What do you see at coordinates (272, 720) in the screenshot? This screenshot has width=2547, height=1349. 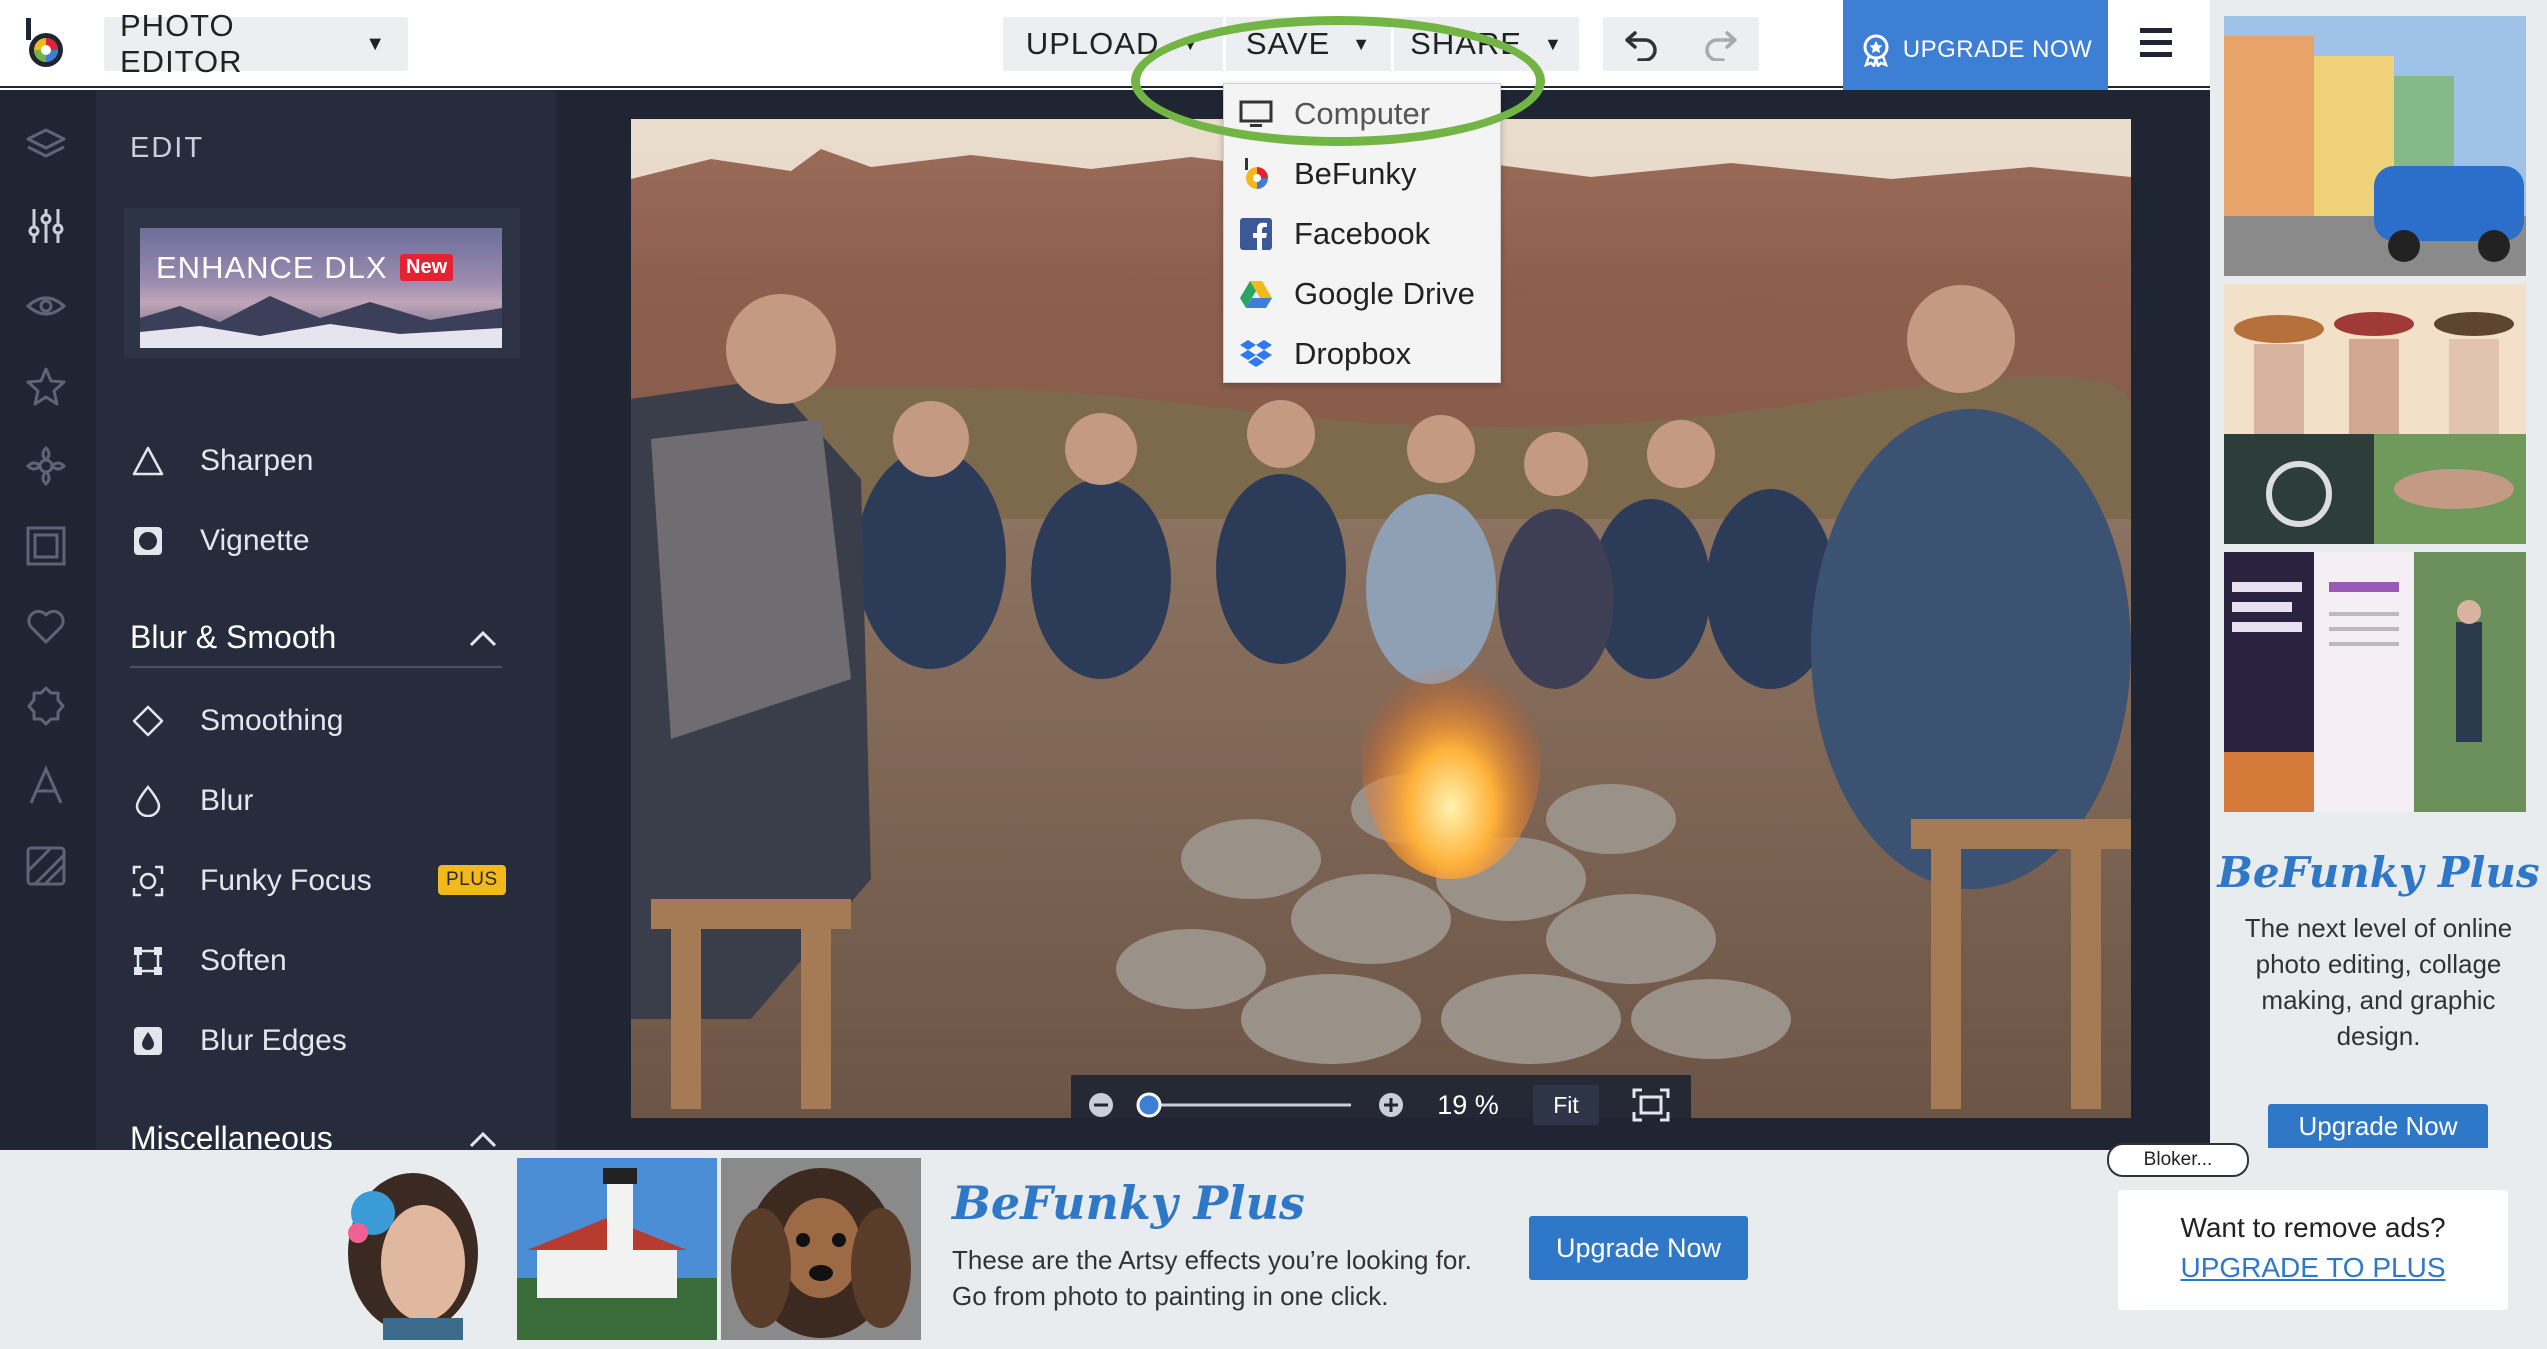 I see `tool-label: Smoothing` at bounding box center [272, 720].